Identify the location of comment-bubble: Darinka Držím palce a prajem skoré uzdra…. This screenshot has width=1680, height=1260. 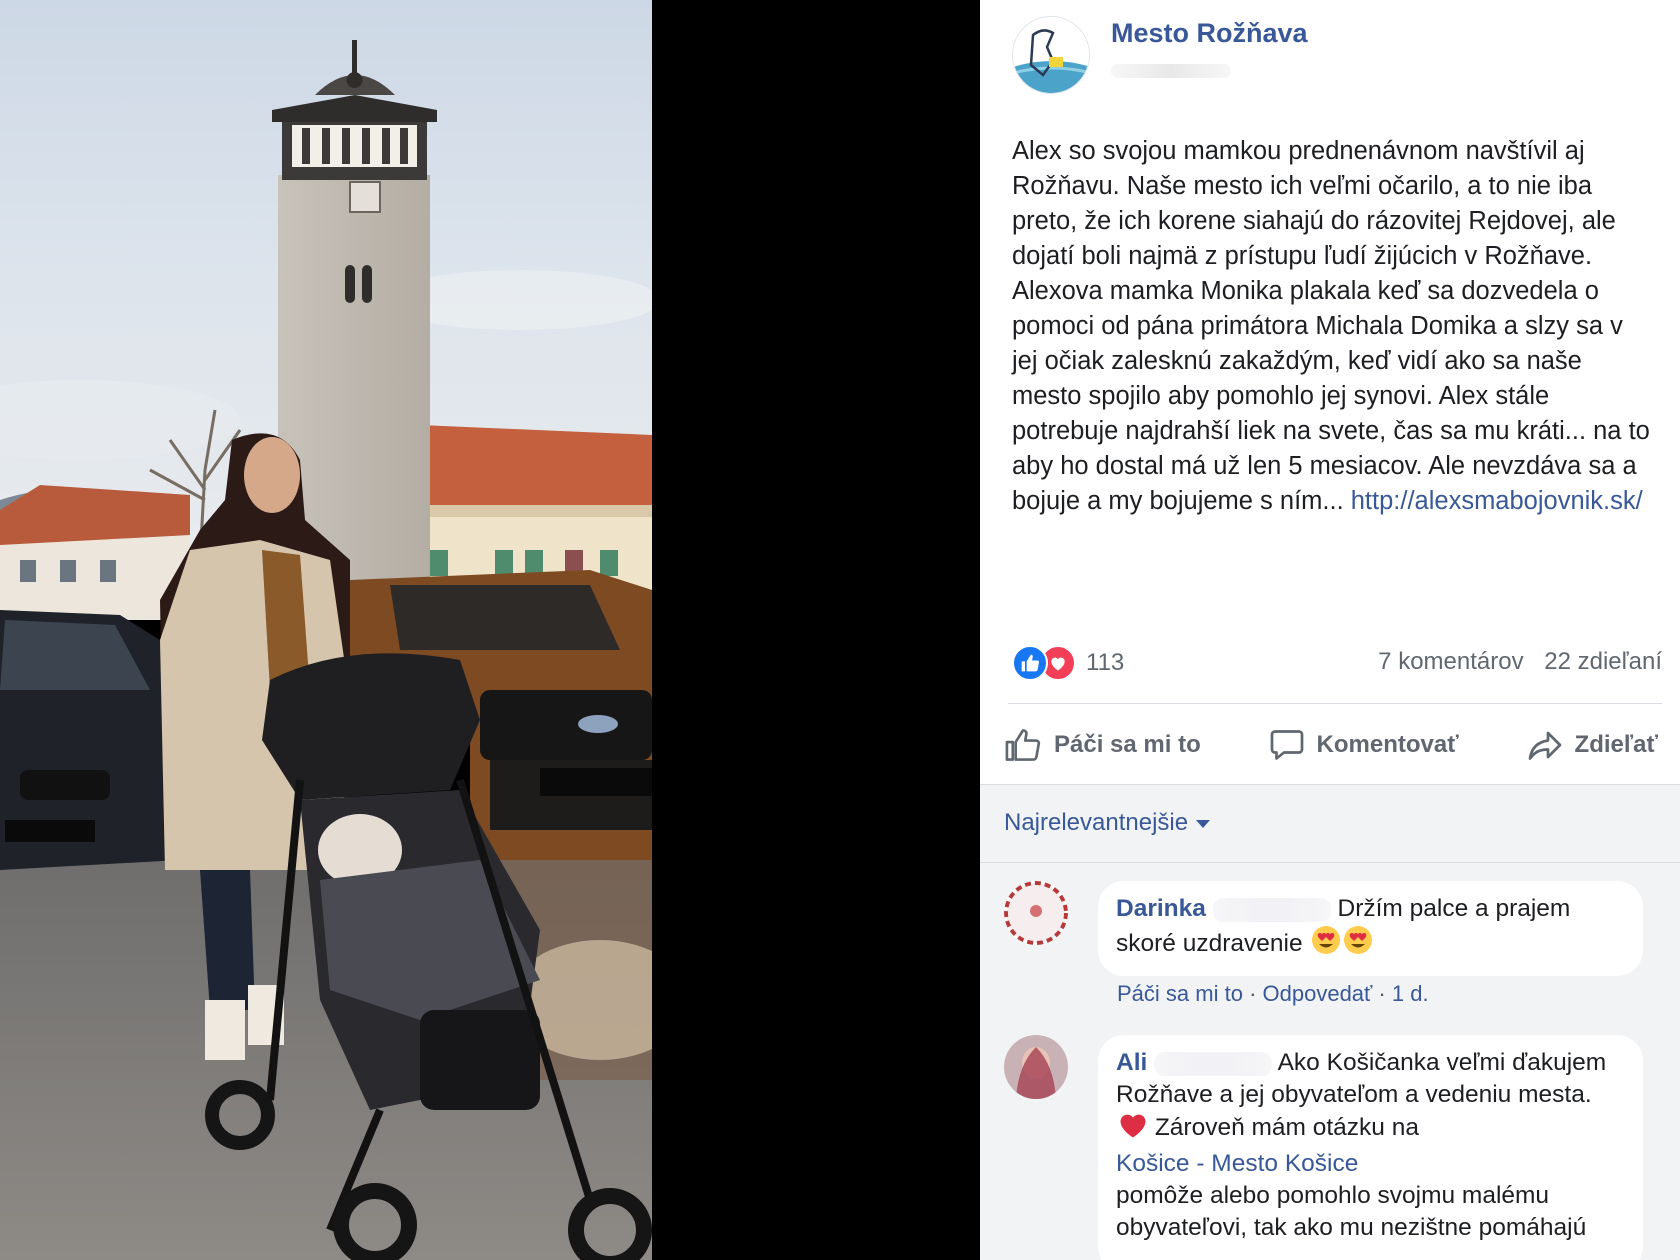
(1370, 928).